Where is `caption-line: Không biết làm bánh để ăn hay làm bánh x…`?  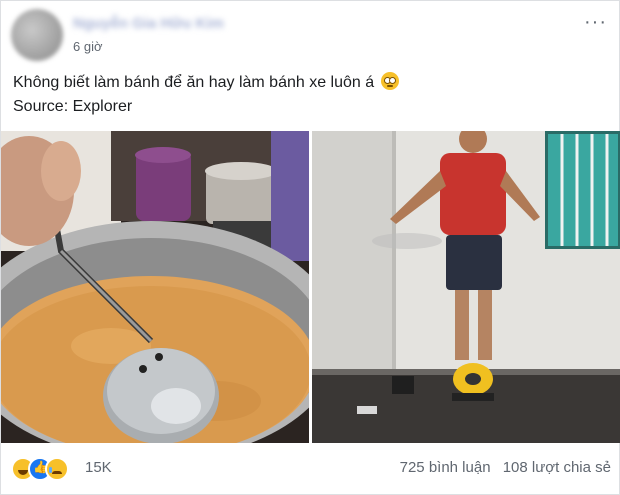 caption-line: Không biết làm bánh để ăn hay làm bánh x… is located at coordinates (311, 83).